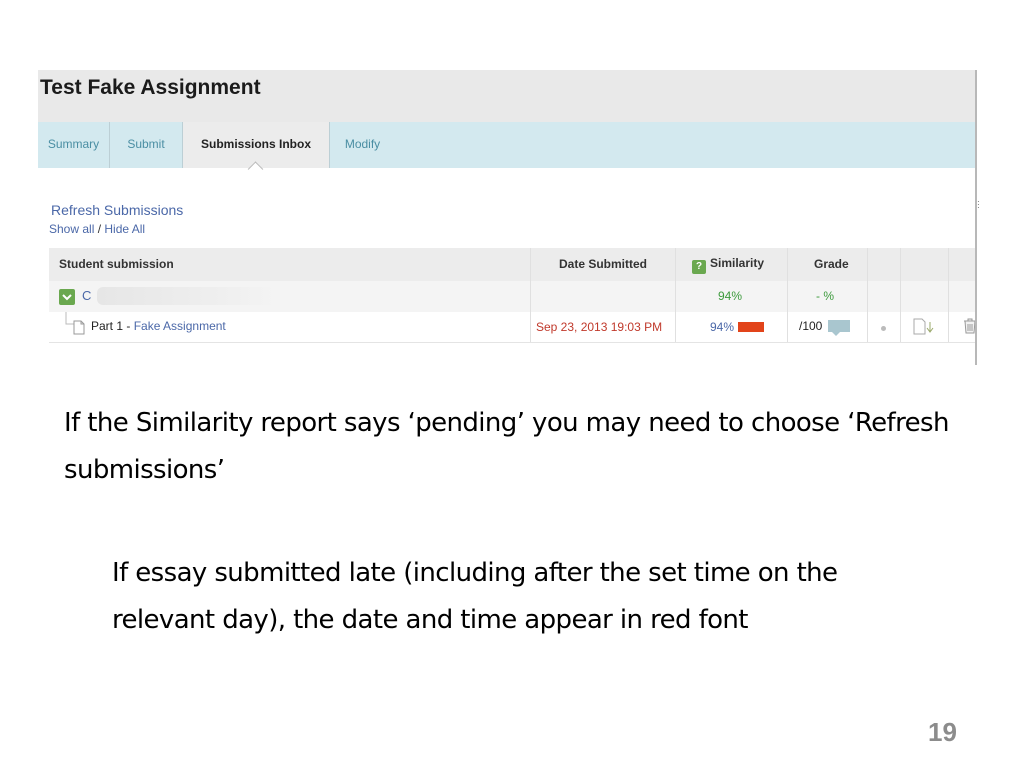 The image size is (1024, 768). I want to click on grade-cell: /100, so click(827, 327).